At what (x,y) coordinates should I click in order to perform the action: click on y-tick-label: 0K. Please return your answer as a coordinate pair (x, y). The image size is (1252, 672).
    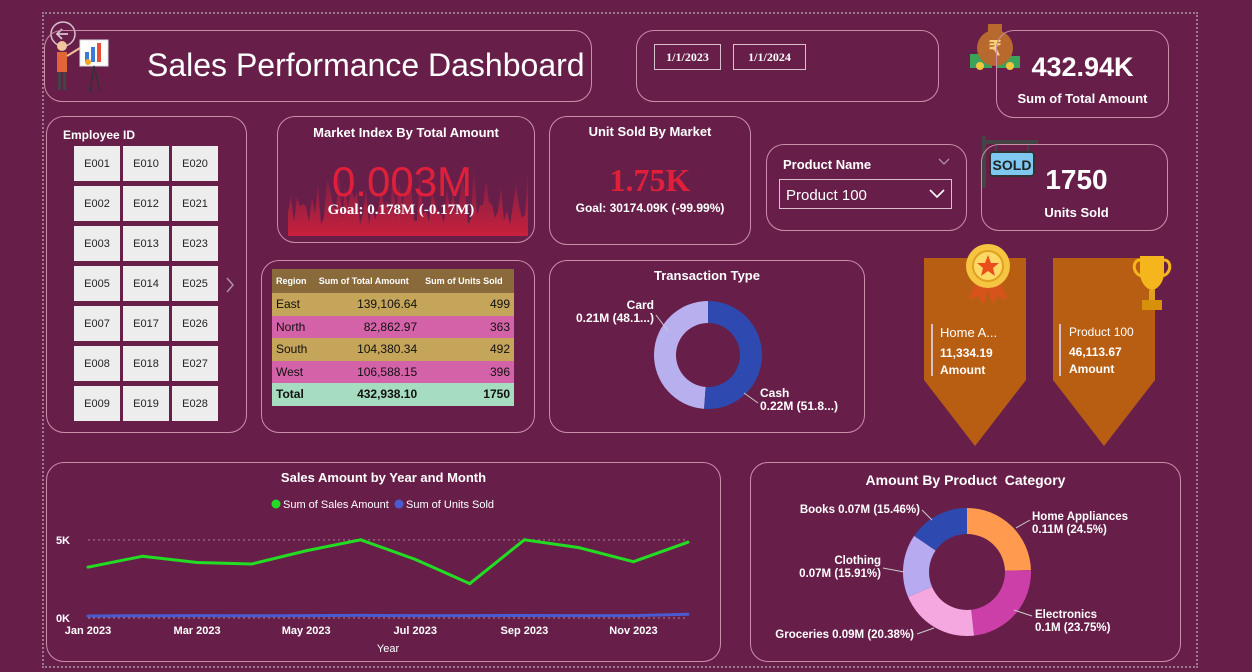
    Looking at the image, I should click on (63, 619).